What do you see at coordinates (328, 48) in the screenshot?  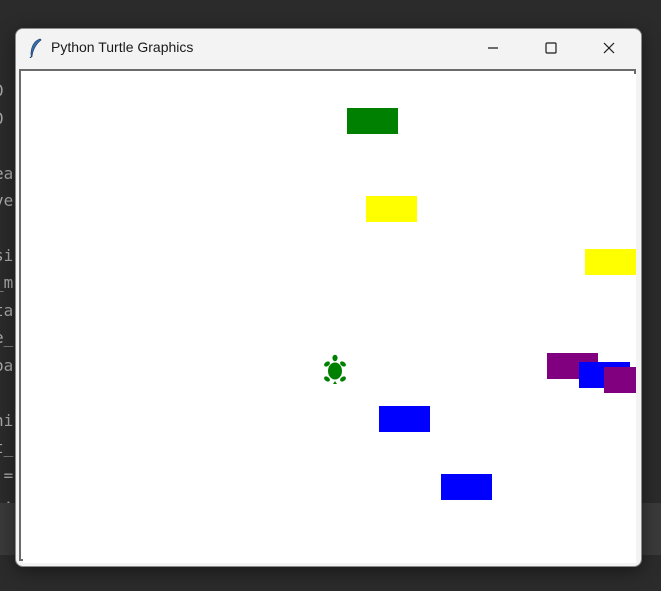 I see `title-bar: Python Turtle Graphics` at bounding box center [328, 48].